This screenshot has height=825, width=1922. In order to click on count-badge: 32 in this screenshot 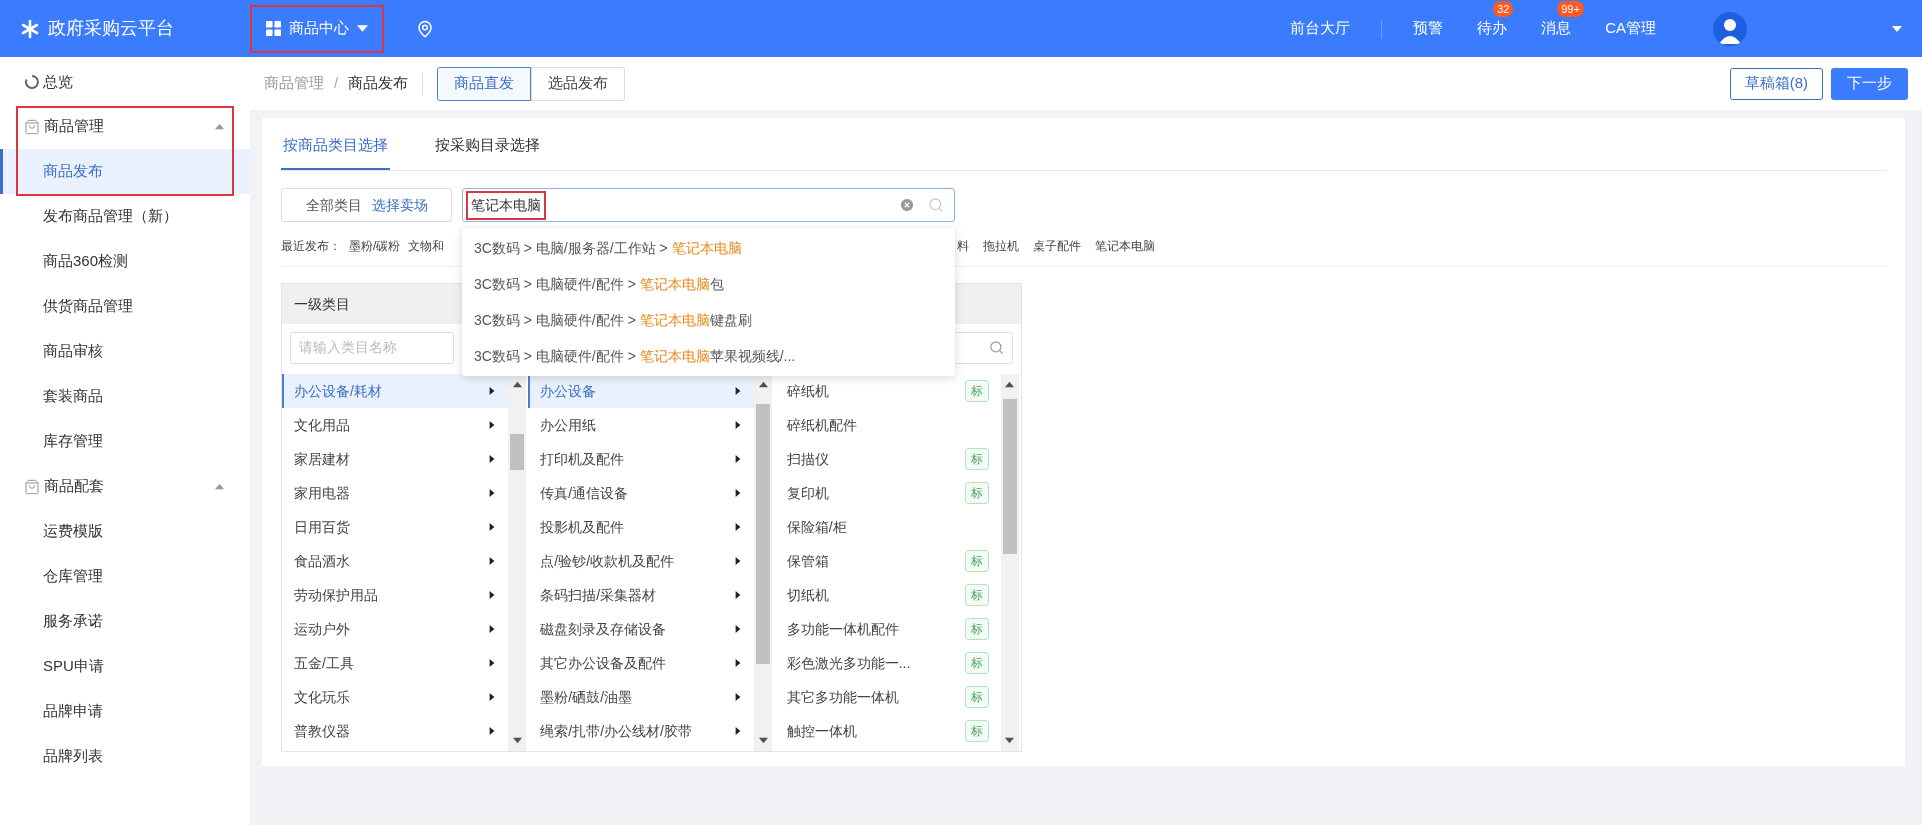, I will do `click(1503, 9)`.